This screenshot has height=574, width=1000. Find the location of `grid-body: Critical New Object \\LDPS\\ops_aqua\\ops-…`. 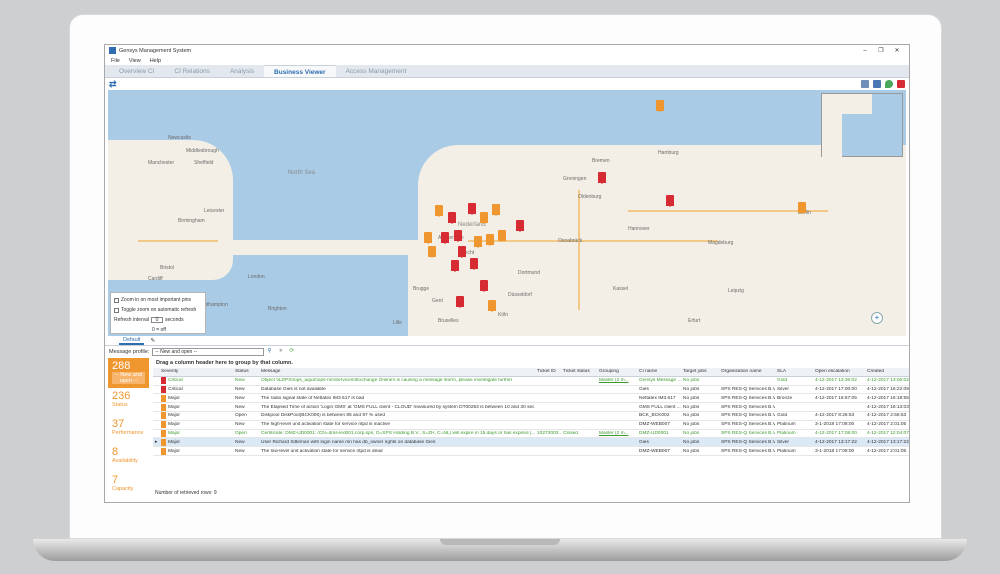

grid-body: Critical New Object \\LDPS\\ops_aqua\\ops-… is located at coordinates (531, 416).